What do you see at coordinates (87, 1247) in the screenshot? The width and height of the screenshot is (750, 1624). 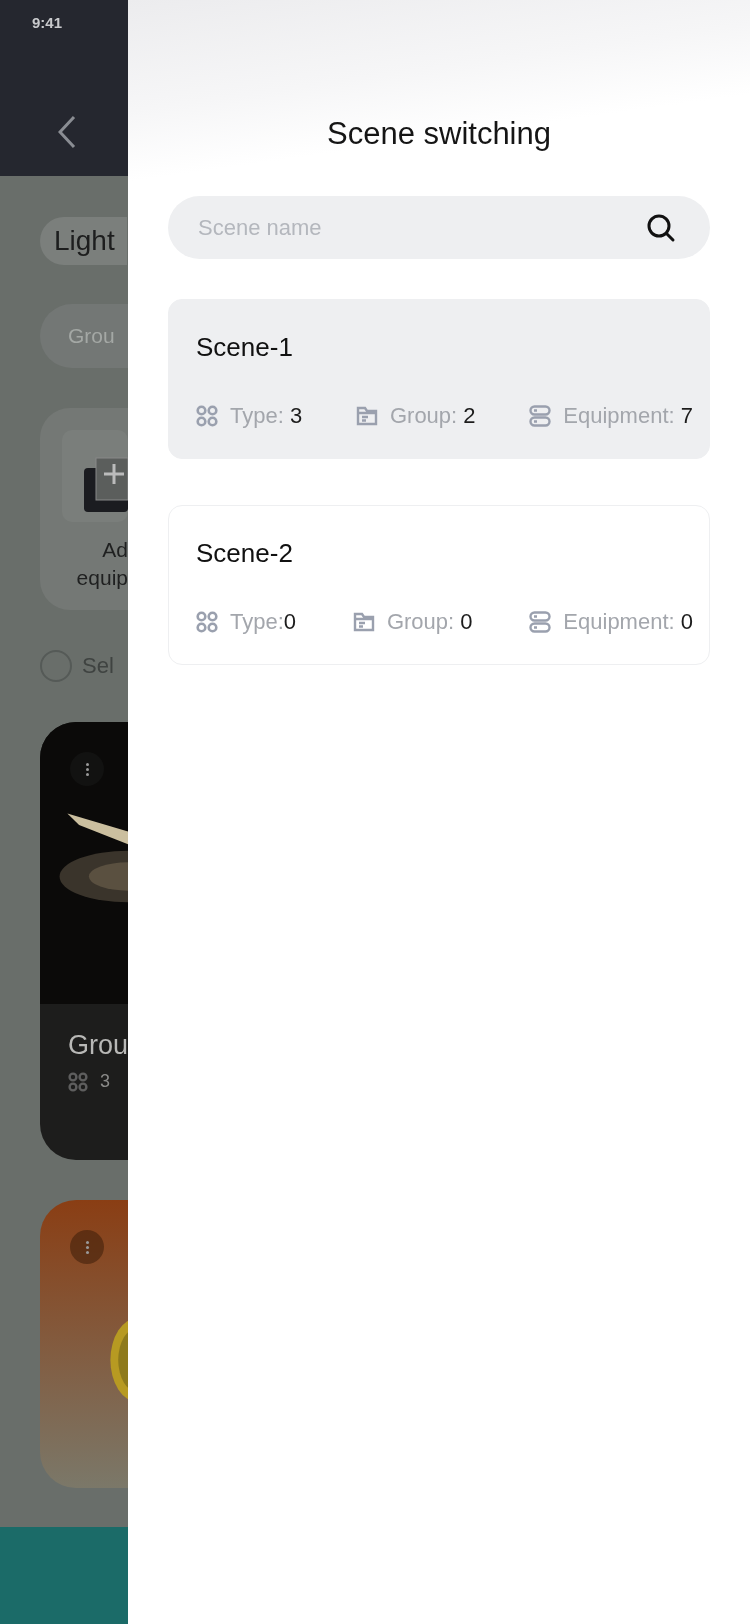 I see `more-icon` at bounding box center [87, 1247].